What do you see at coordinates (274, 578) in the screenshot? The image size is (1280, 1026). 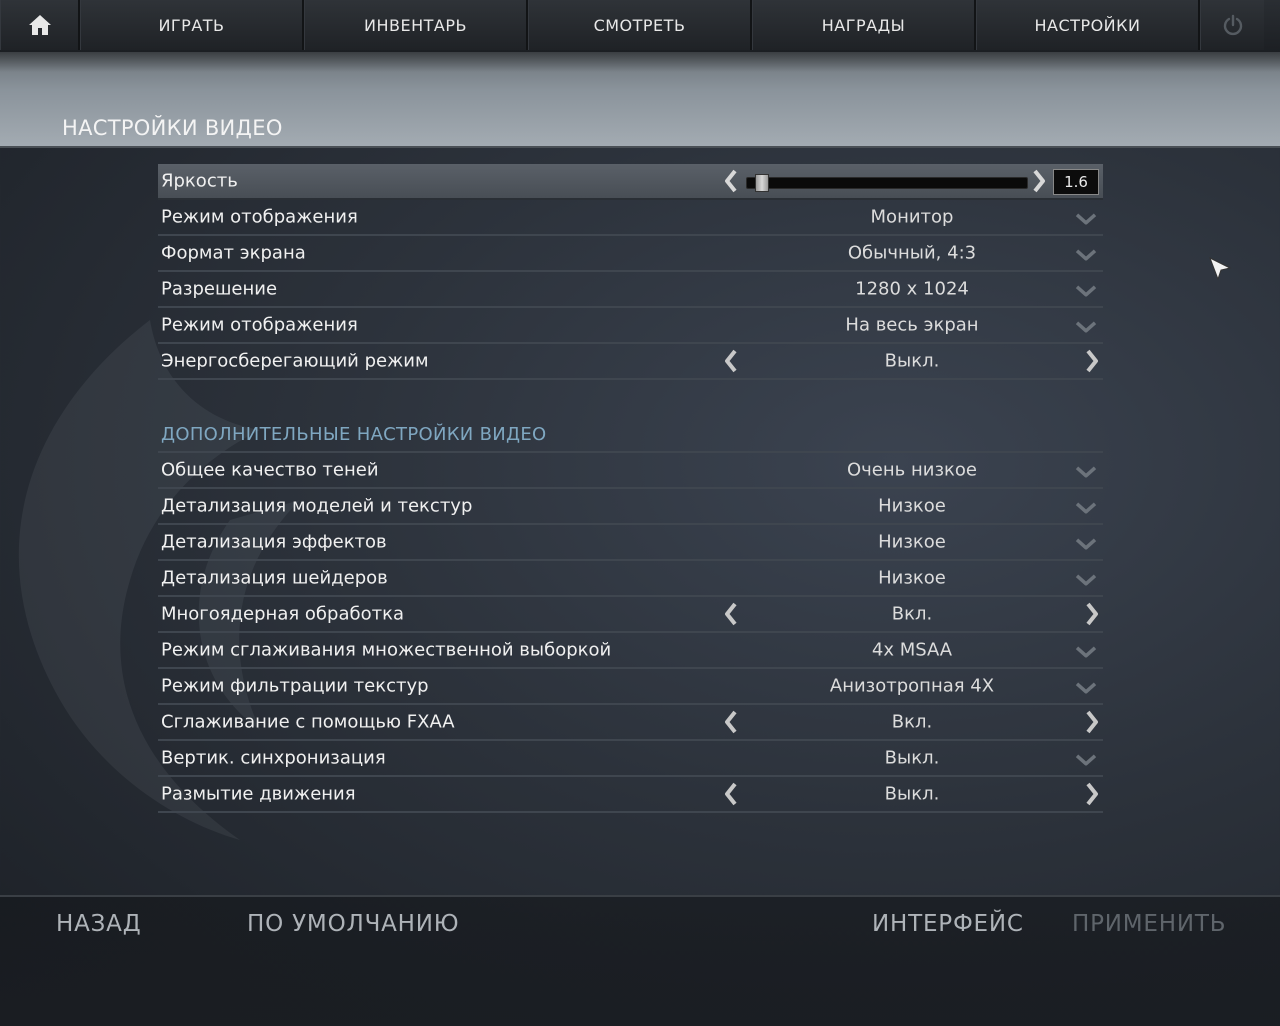 I see `setting-label: Детализация шейдеров` at bounding box center [274, 578].